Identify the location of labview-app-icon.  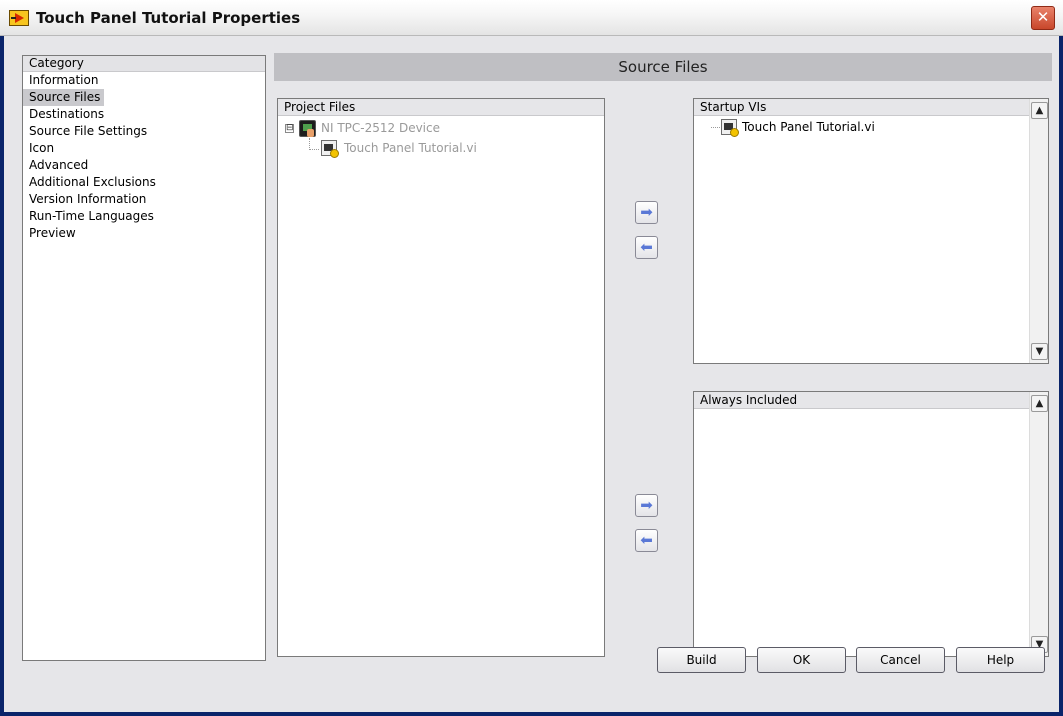
(19, 18).